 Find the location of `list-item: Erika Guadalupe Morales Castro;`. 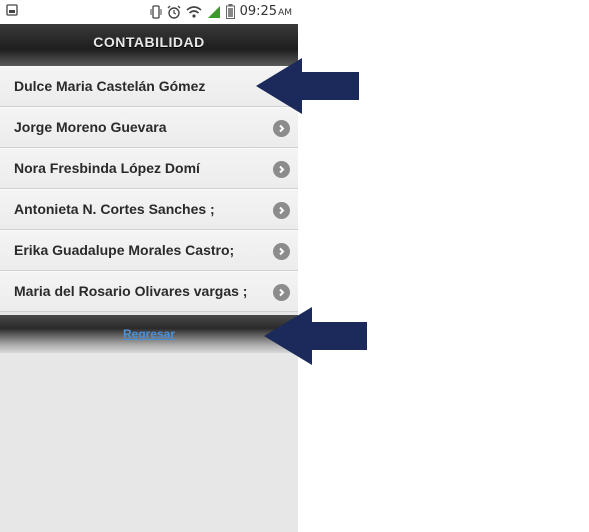

list-item: Erika Guadalupe Morales Castro; is located at coordinates (149, 250).